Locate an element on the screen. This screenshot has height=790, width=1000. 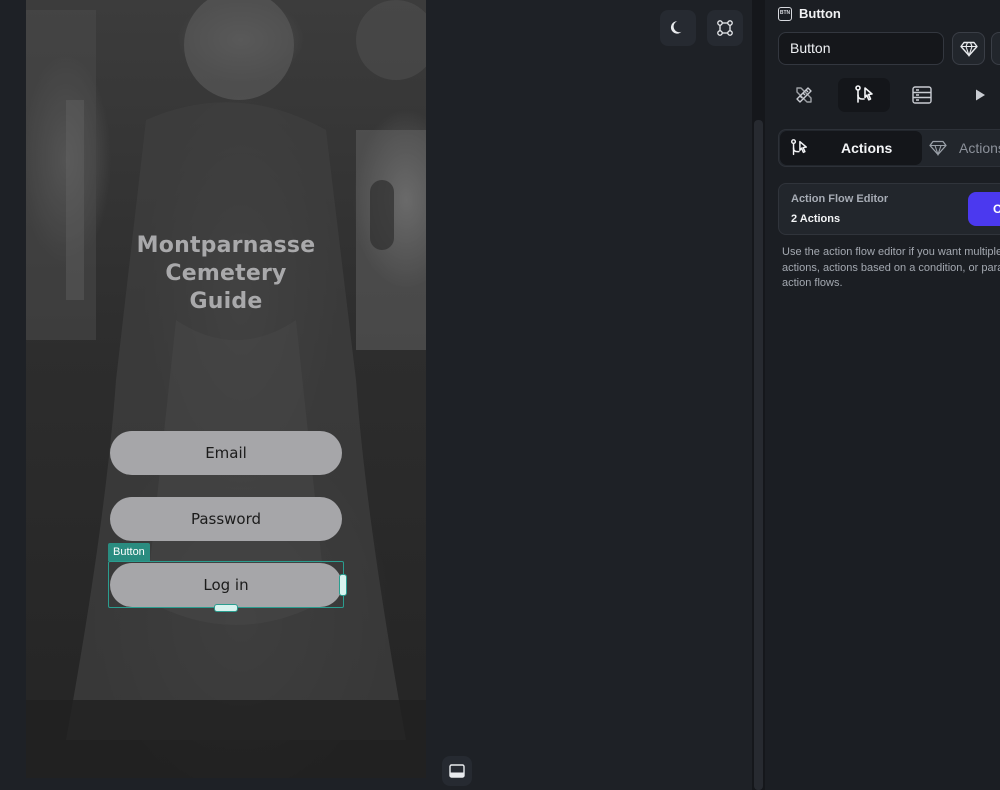
password-field: Password is located at coordinates (226, 519).